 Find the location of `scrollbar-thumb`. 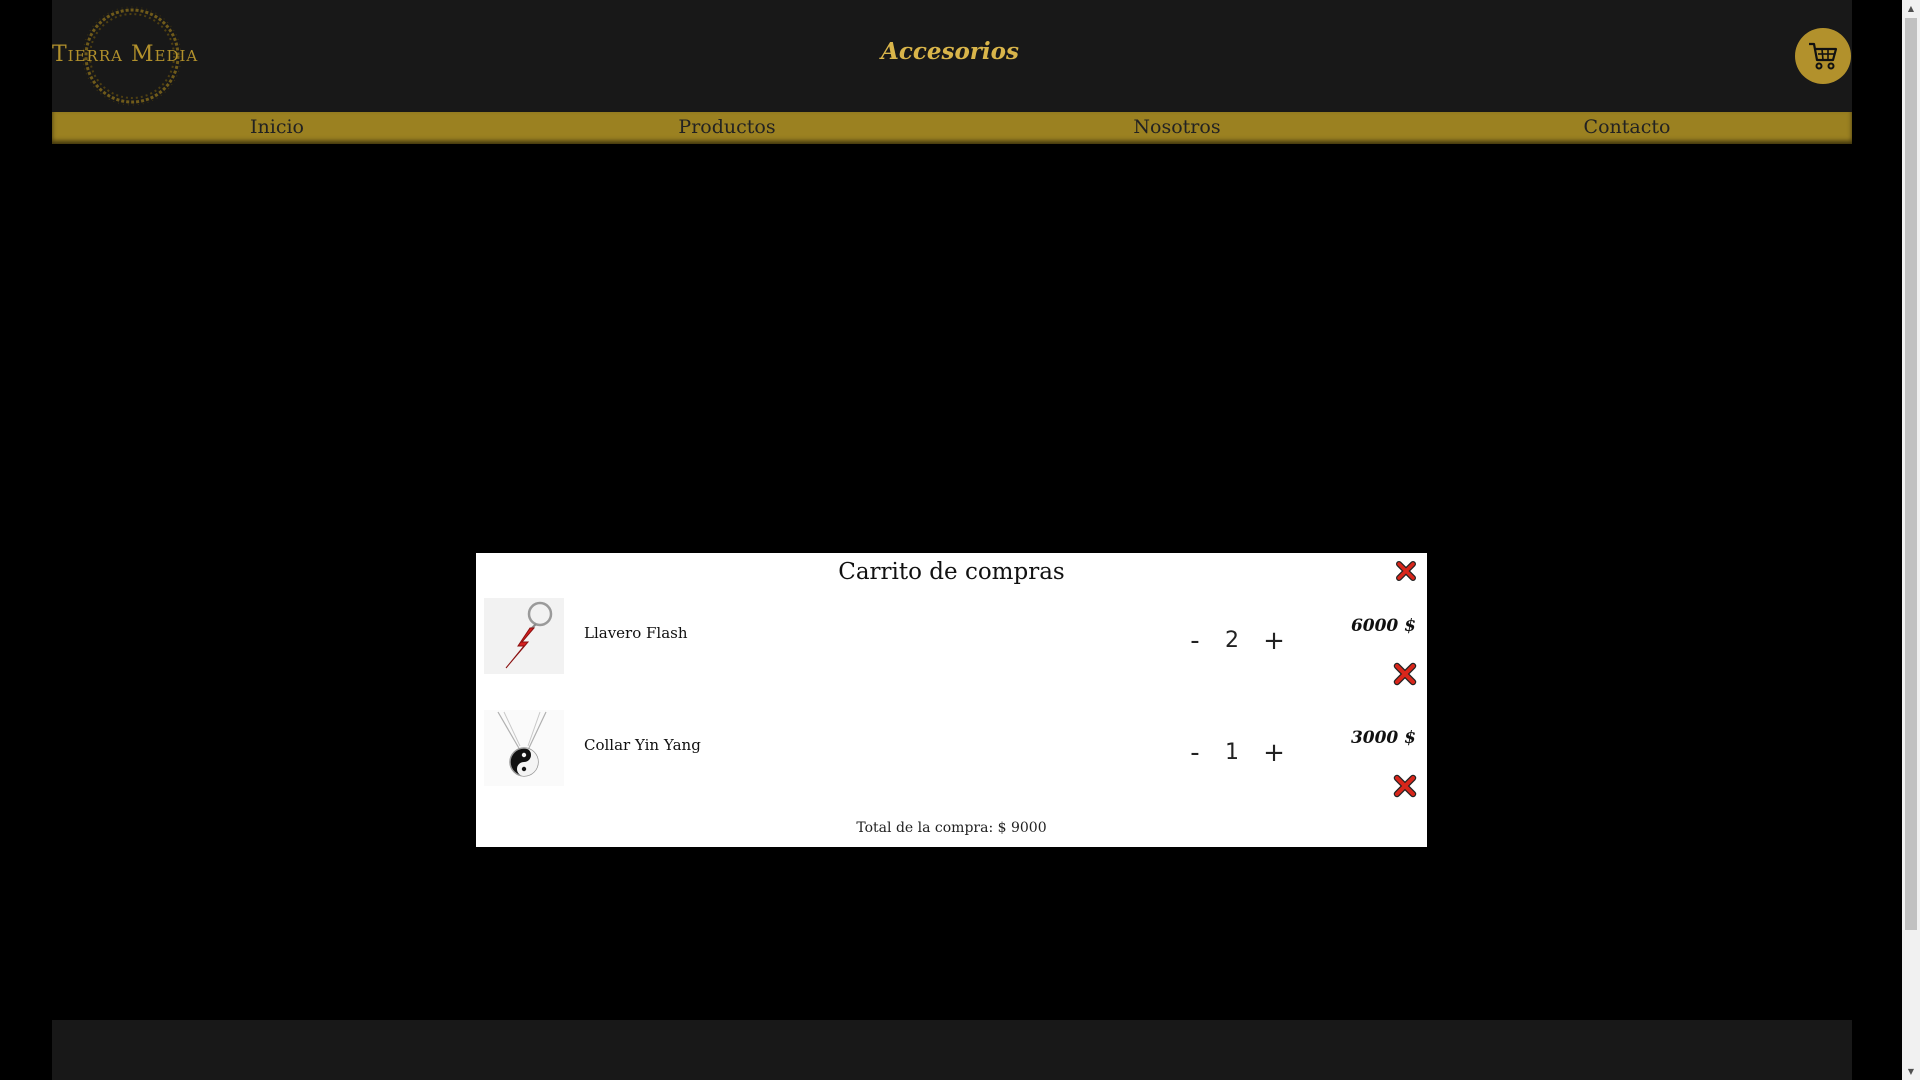

scrollbar-thumb is located at coordinates (1911, 474).